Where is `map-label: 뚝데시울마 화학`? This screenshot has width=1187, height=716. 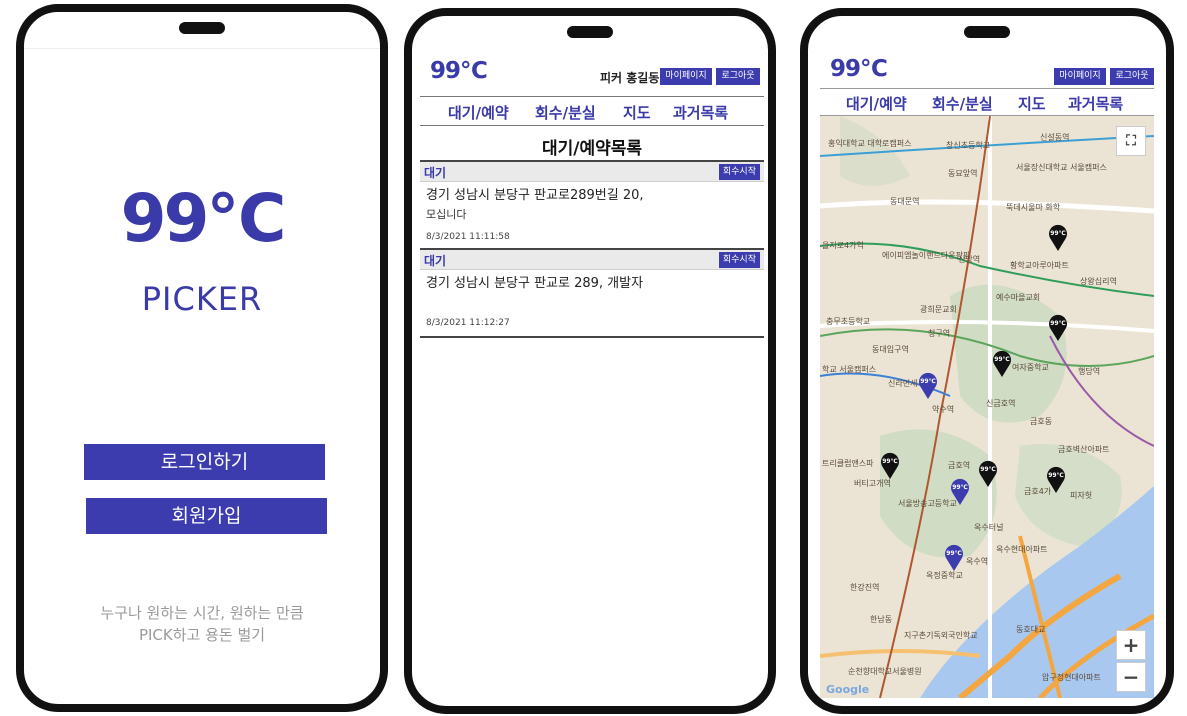 map-label: 뚝데시울마 화학 is located at coordinates (1033, 207).